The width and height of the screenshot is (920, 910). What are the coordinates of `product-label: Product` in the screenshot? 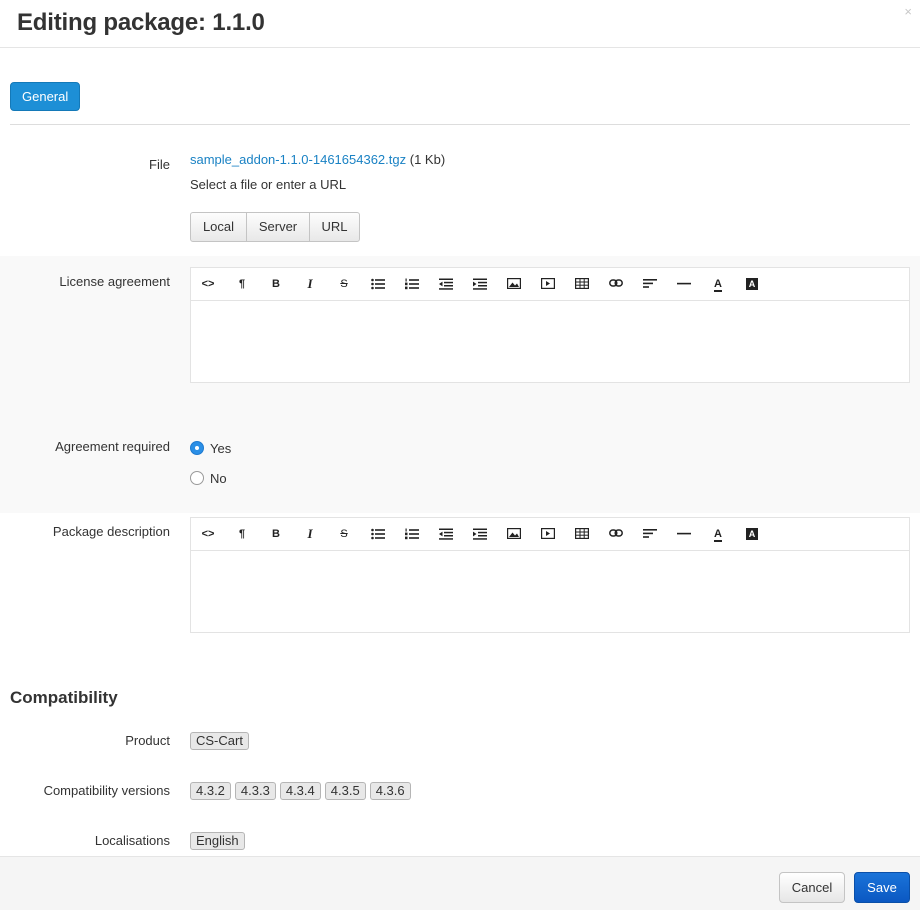 It's located at (147, 740).